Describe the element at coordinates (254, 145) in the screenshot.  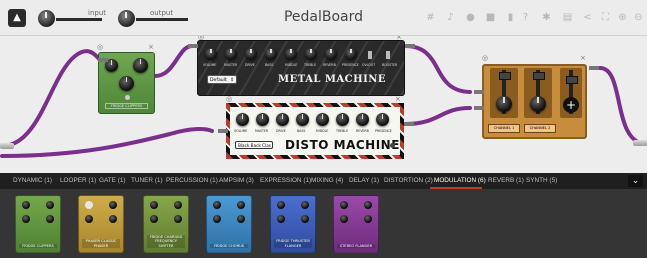
I see `preset-select: Black Back Clas` at that location.